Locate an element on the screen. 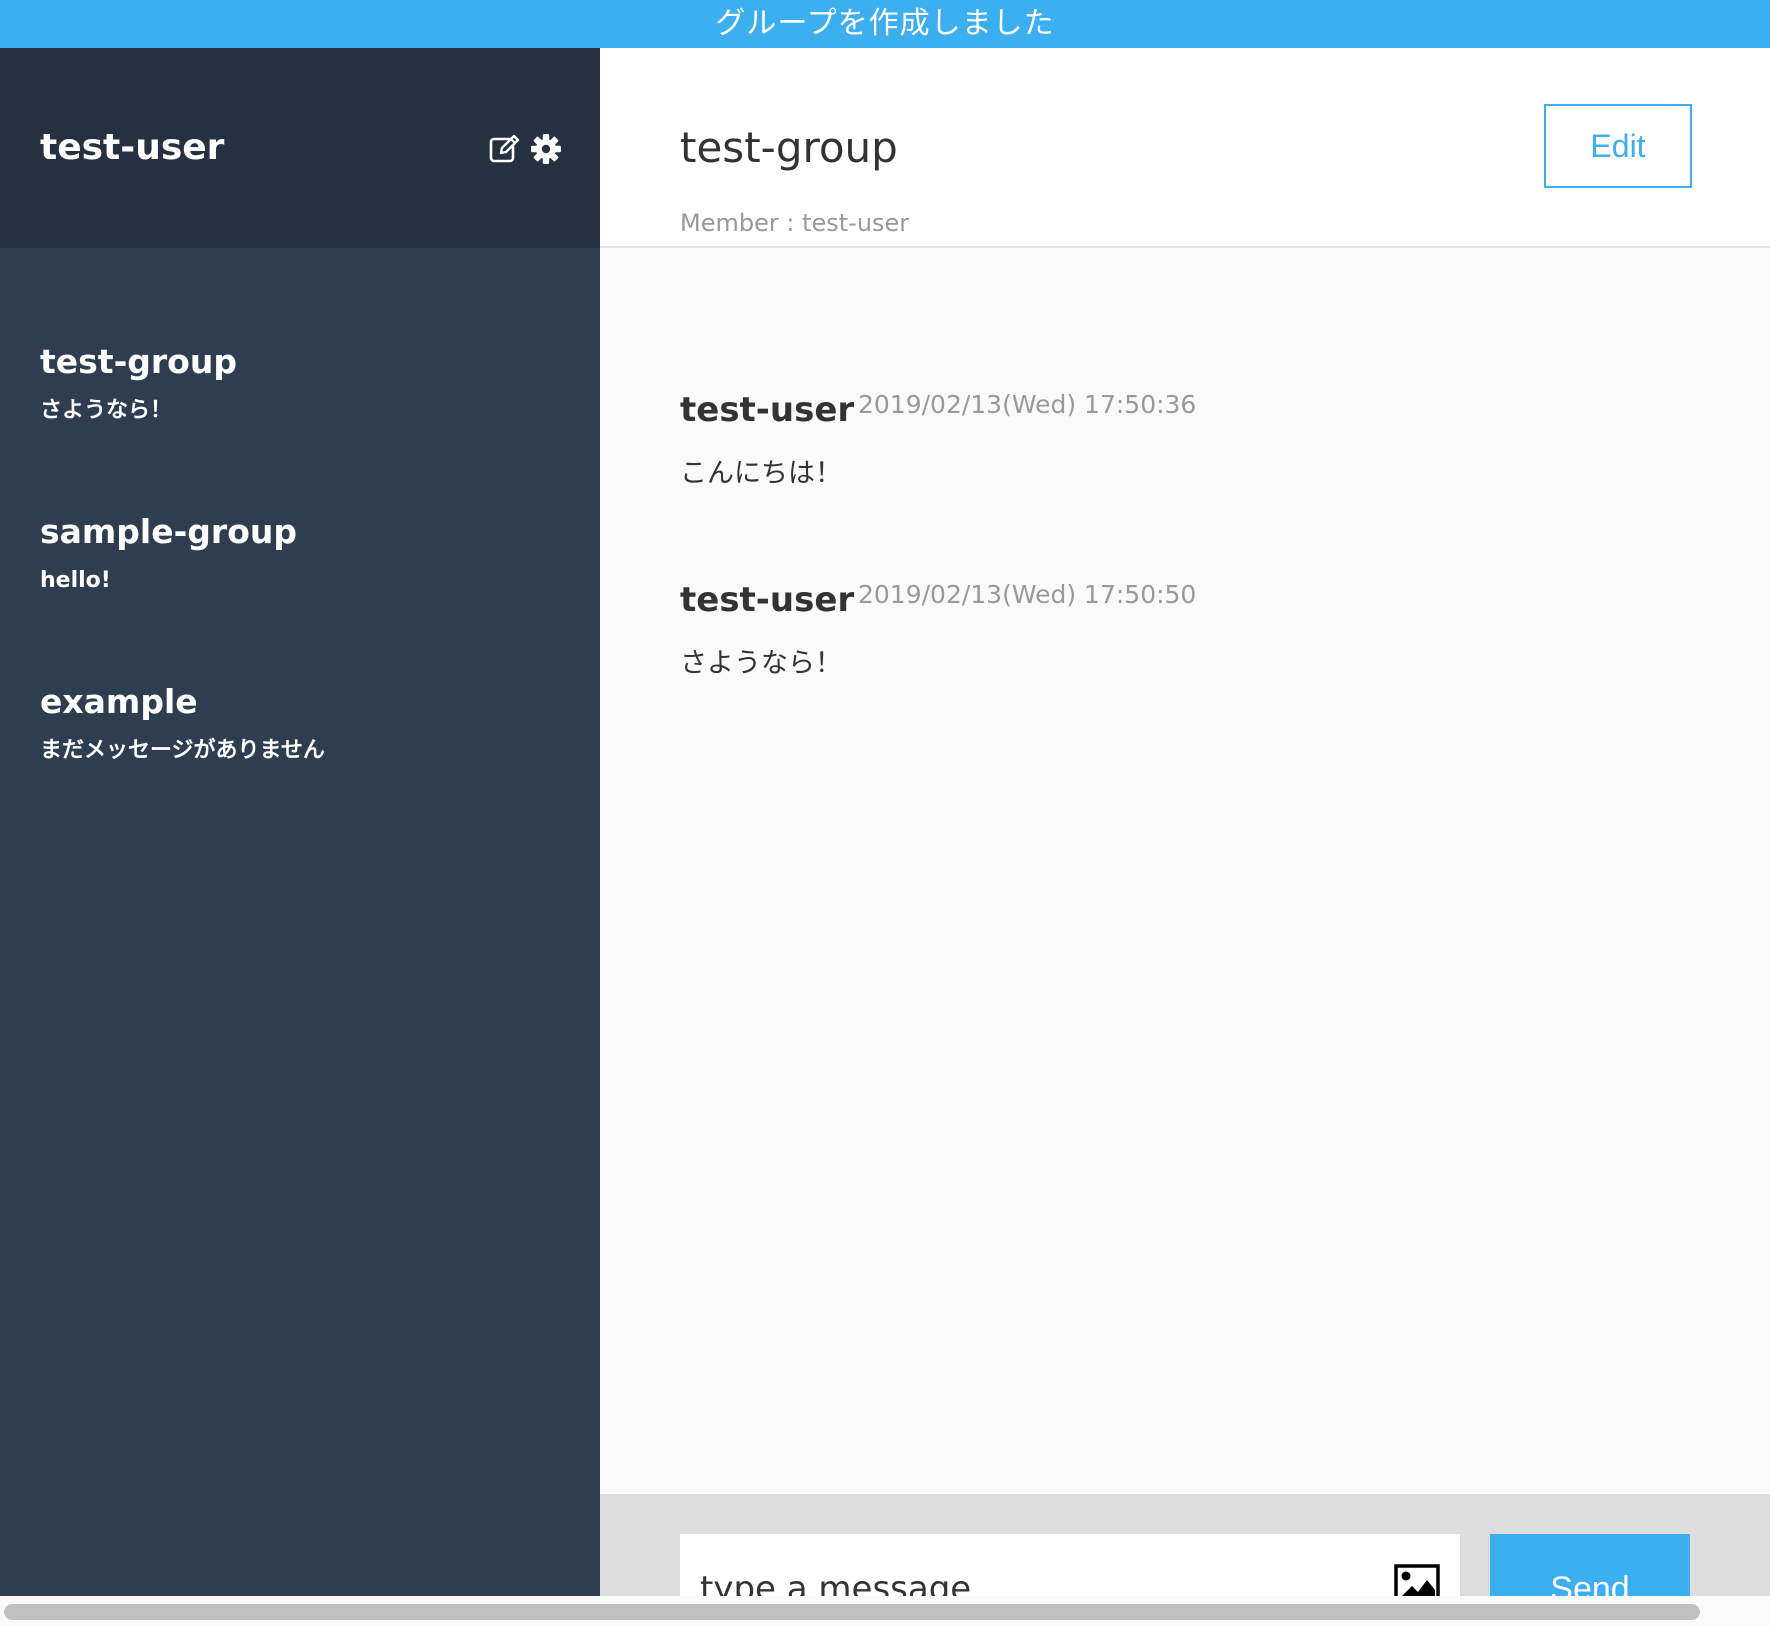  member-list: Member : test-user is located at coordinates (795, 223).